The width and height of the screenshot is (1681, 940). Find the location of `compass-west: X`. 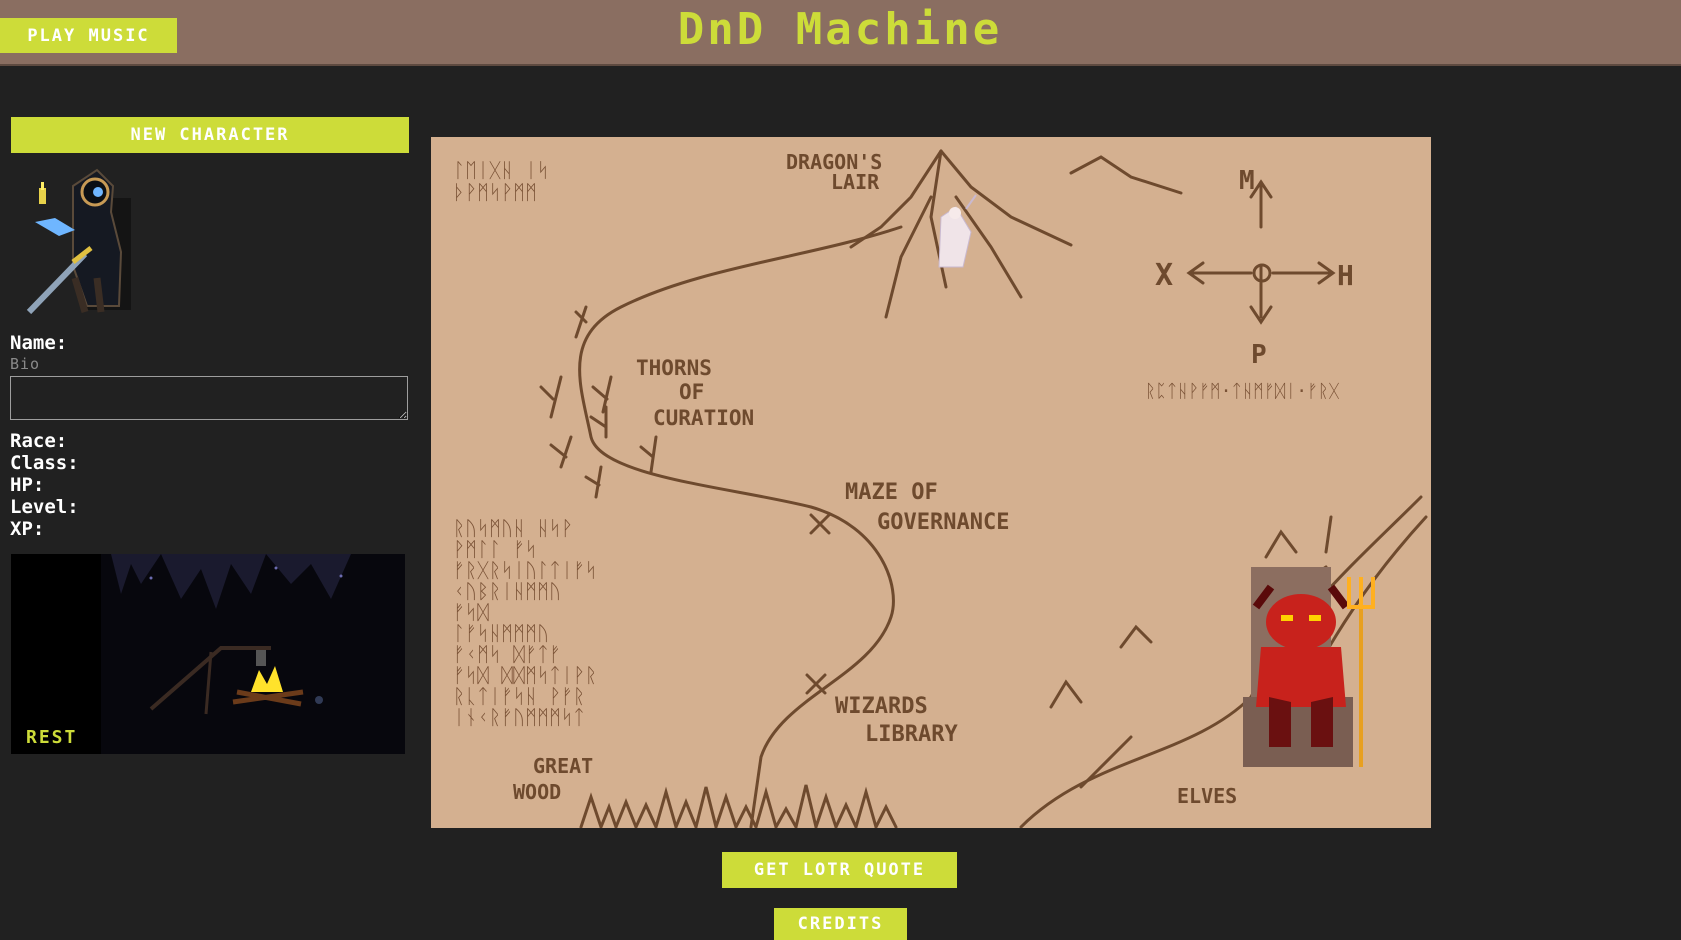

compass-west: X is located at coordinates (1164, 275).